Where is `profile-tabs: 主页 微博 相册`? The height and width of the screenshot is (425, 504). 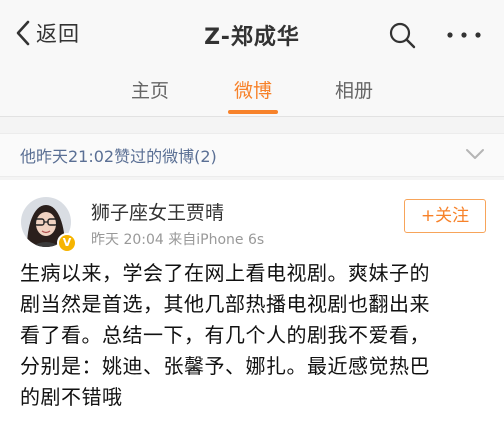
profile-tabs: 主页 微博 相册 is located at coordinates (252, 92).